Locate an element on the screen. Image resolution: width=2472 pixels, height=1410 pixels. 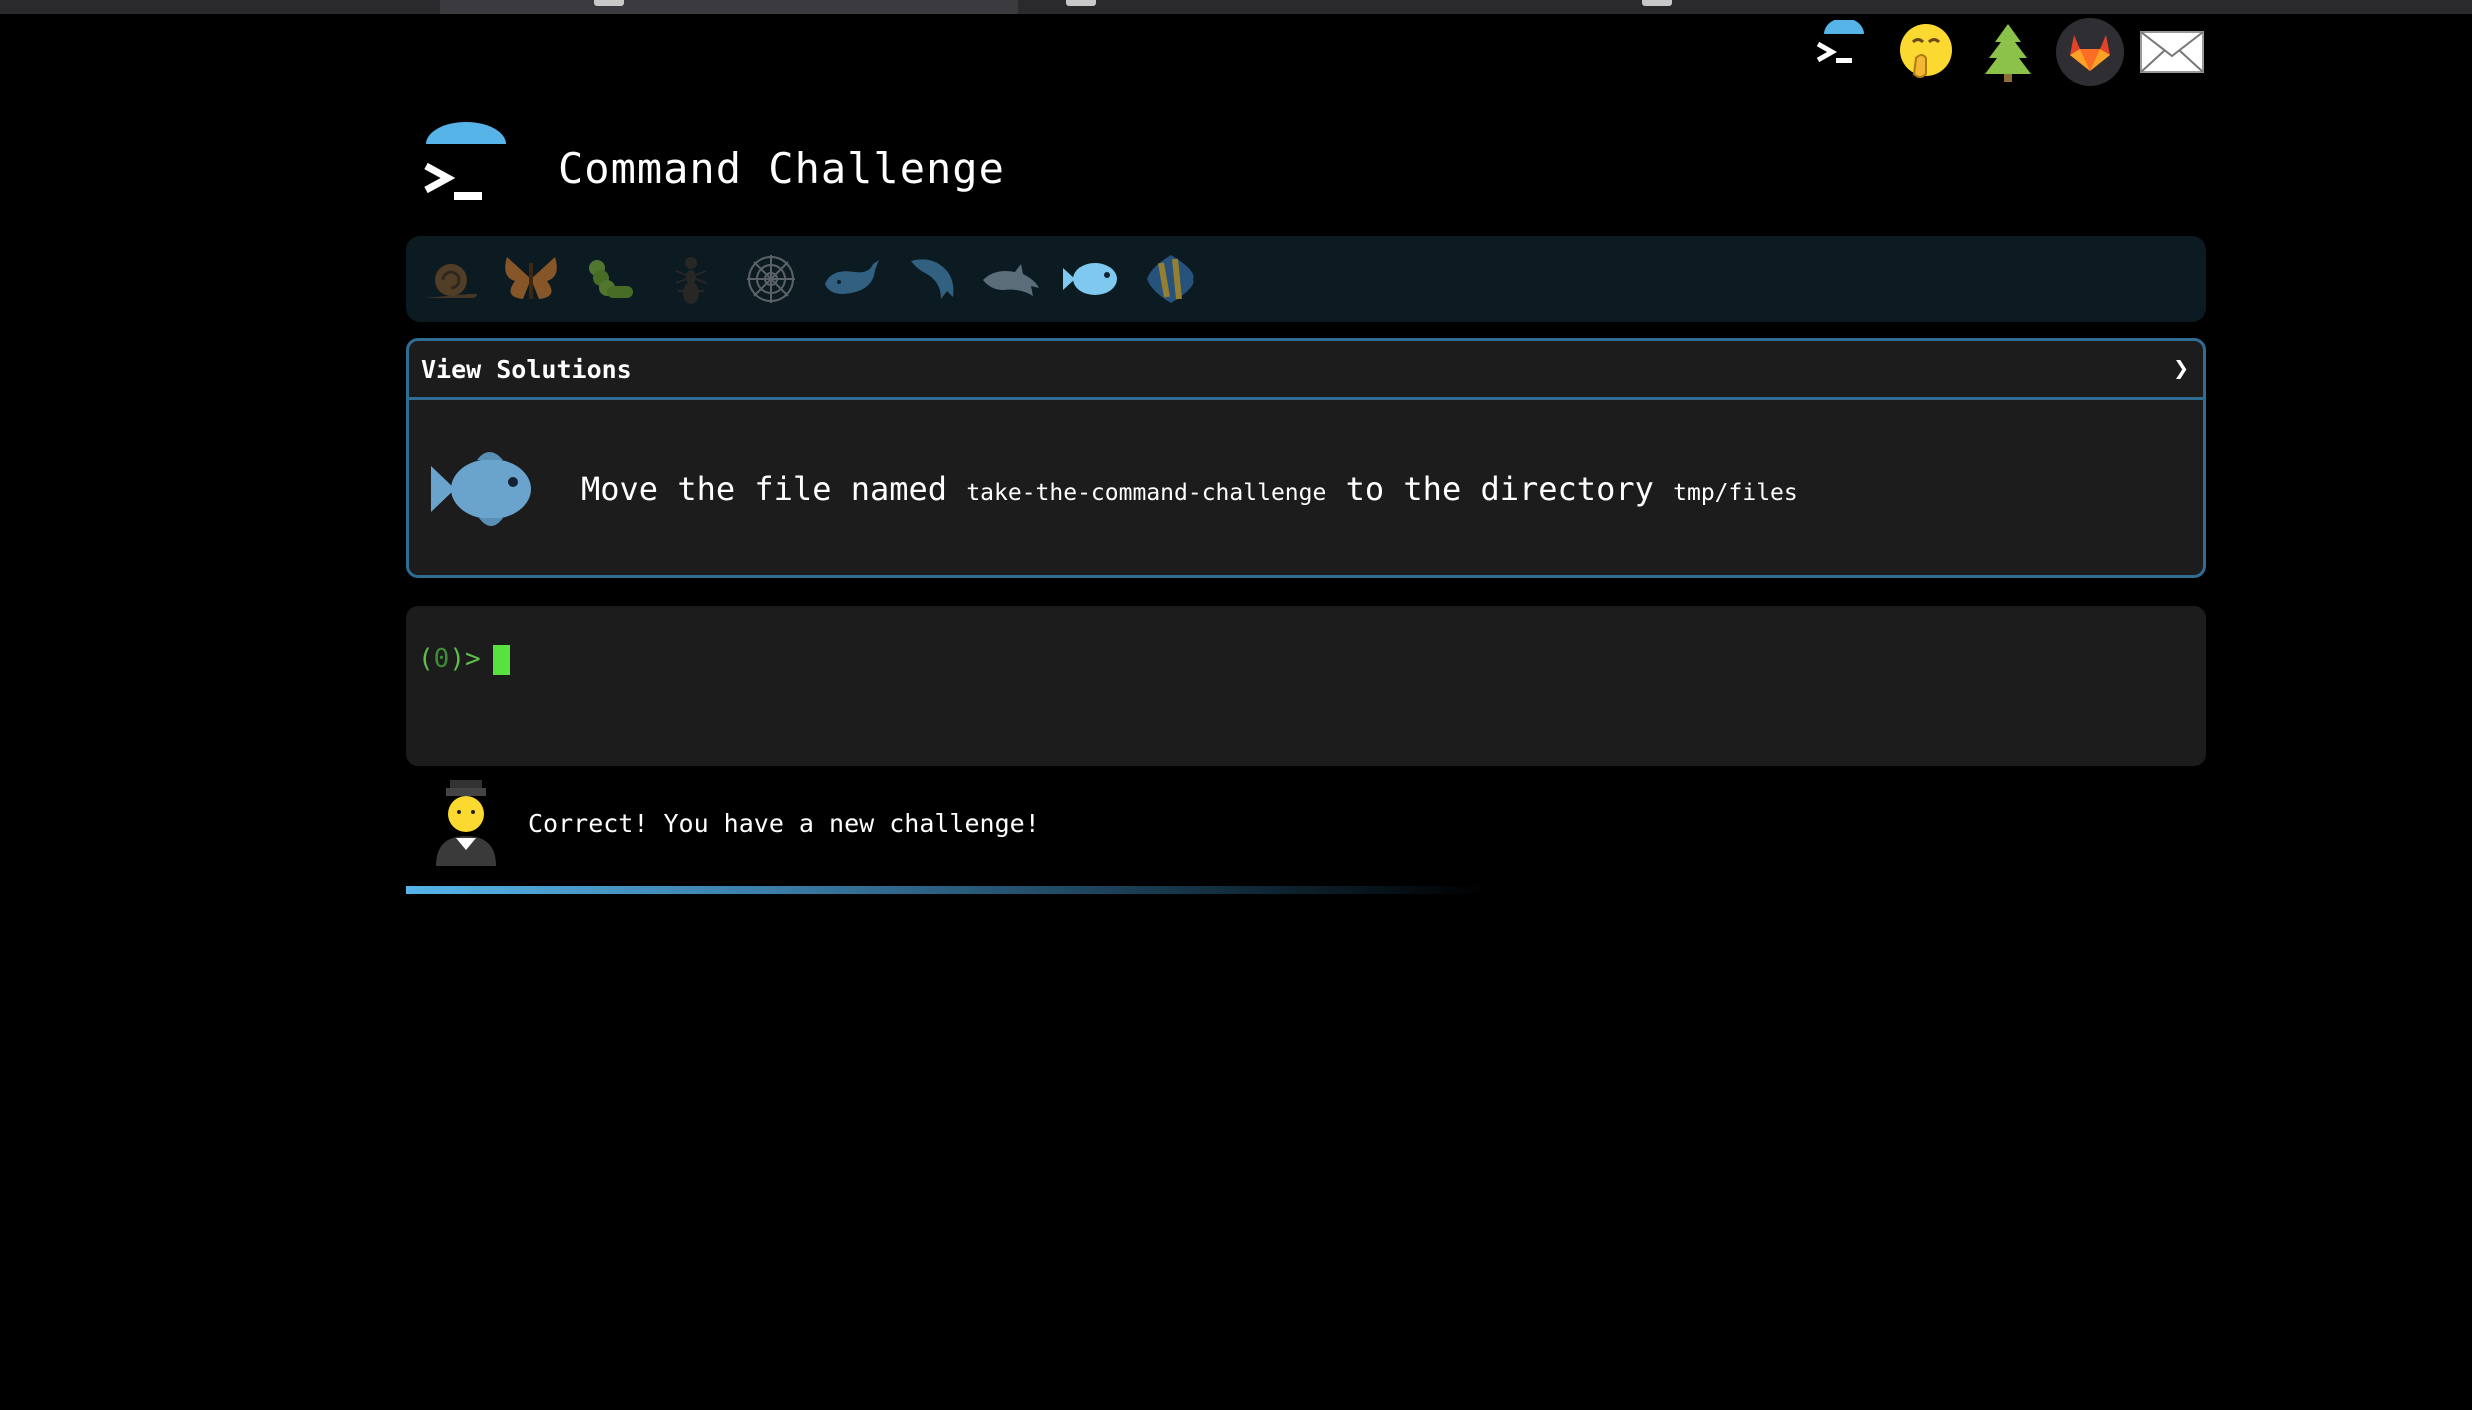
hand-over-mouth-link is located at coordinates (1926, 52).